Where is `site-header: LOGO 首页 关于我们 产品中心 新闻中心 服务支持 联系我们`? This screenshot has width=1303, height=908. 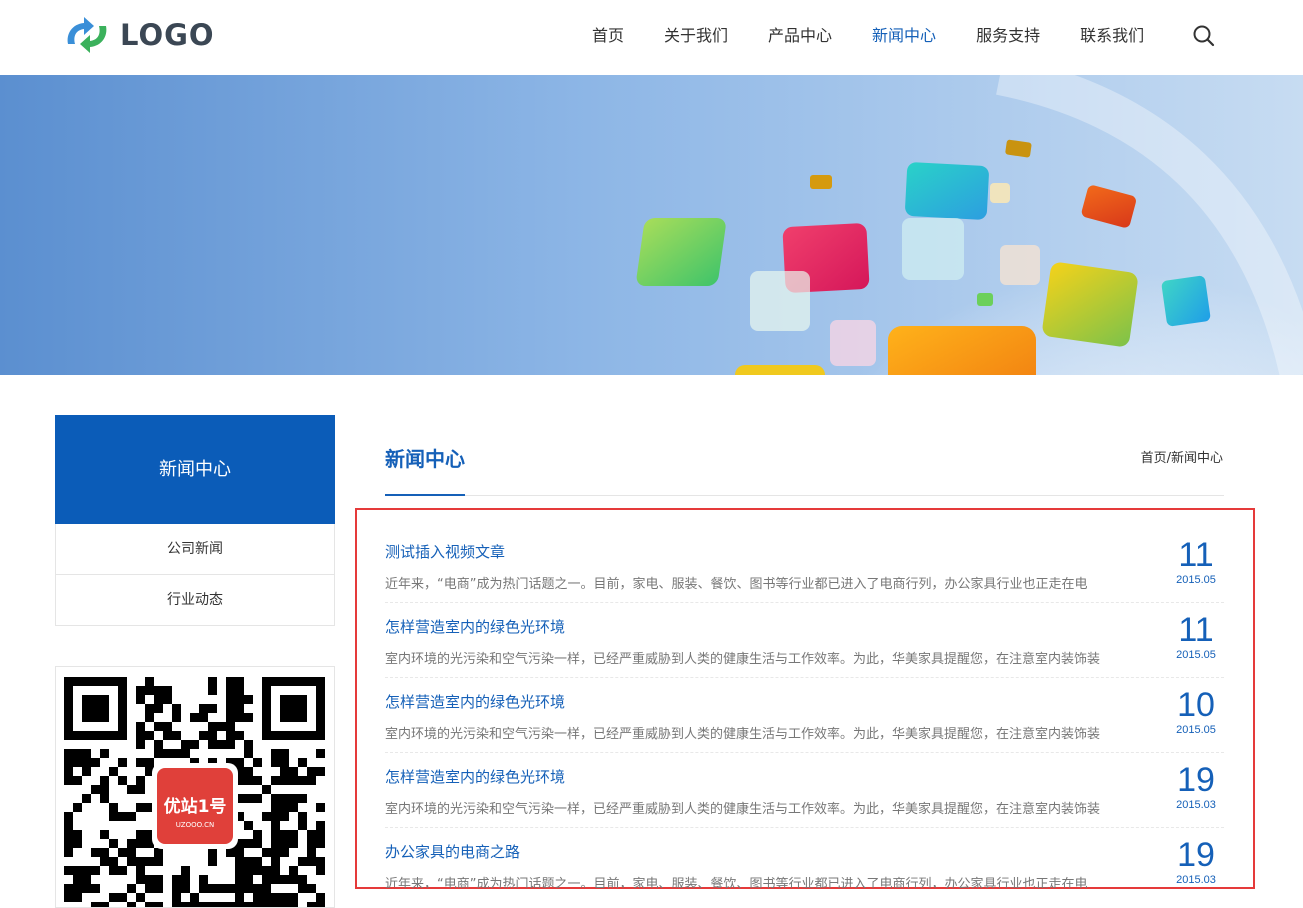 site-header: LOGO 首页 关于我们 产品中心 新闻中心 服务支持 联系我们 is located at coordinates (651, 37).